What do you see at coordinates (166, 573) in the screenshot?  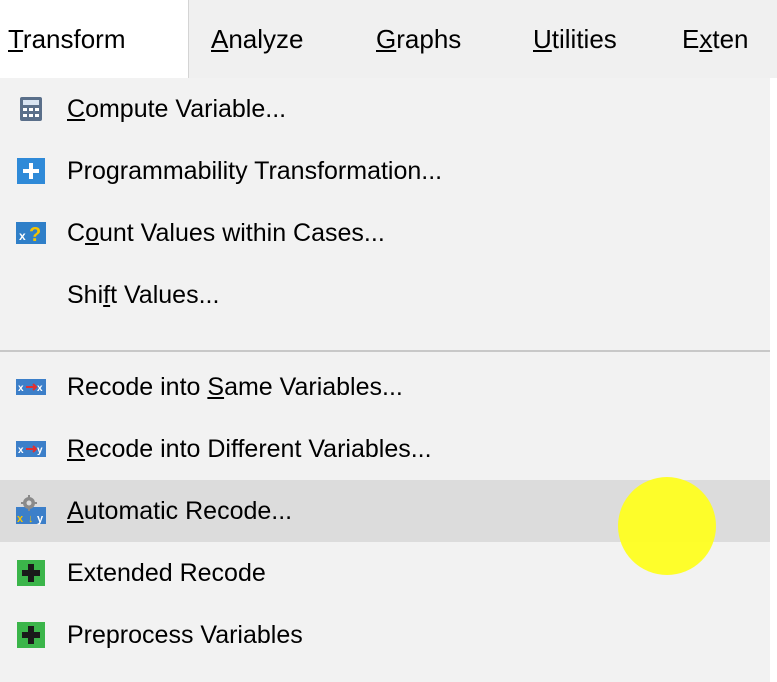 I see `menu-item-label: Extended Recode` at bounding box center [166, 573].